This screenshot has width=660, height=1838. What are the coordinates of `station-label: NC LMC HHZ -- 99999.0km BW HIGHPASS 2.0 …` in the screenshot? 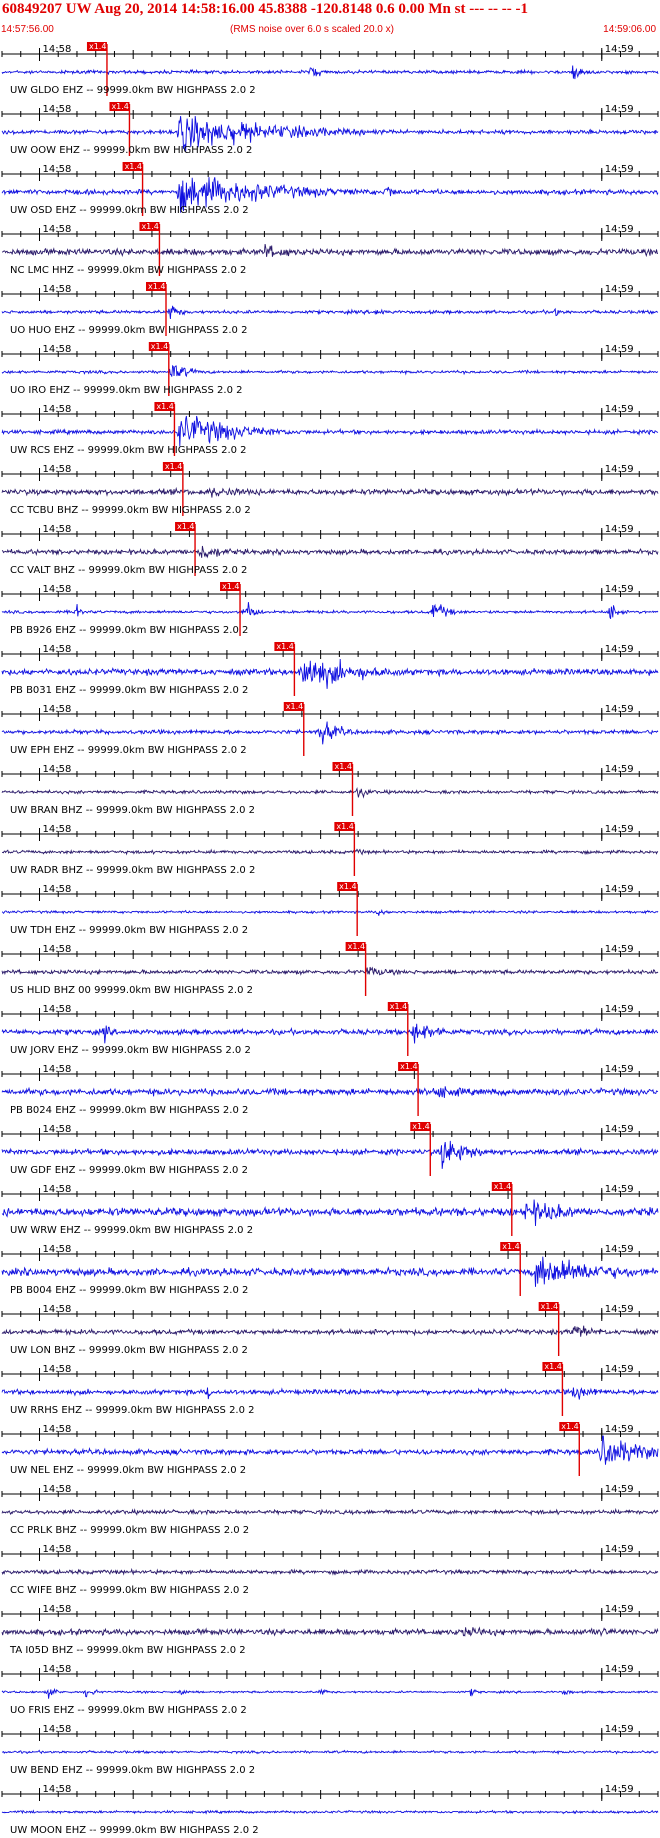 It's located at (128, 270).